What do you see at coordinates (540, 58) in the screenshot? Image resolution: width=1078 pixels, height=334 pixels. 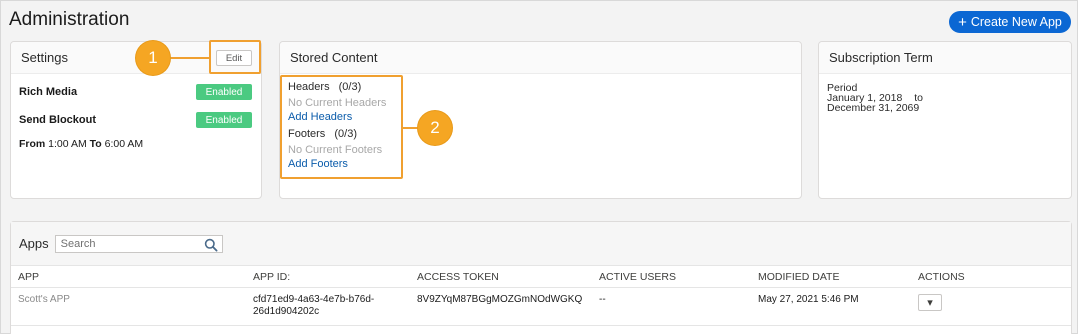 I see `stored-content-title: Stored Content` at bounding box center [540, 58].